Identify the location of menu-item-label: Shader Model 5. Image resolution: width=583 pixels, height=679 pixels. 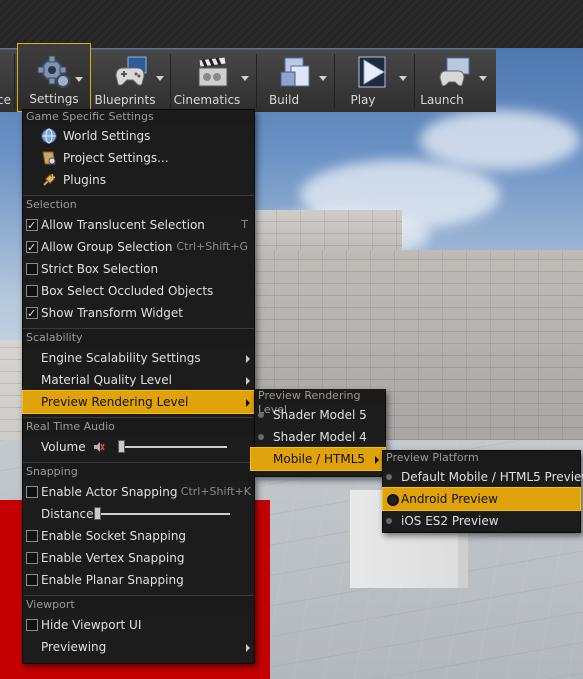
(320, 415).